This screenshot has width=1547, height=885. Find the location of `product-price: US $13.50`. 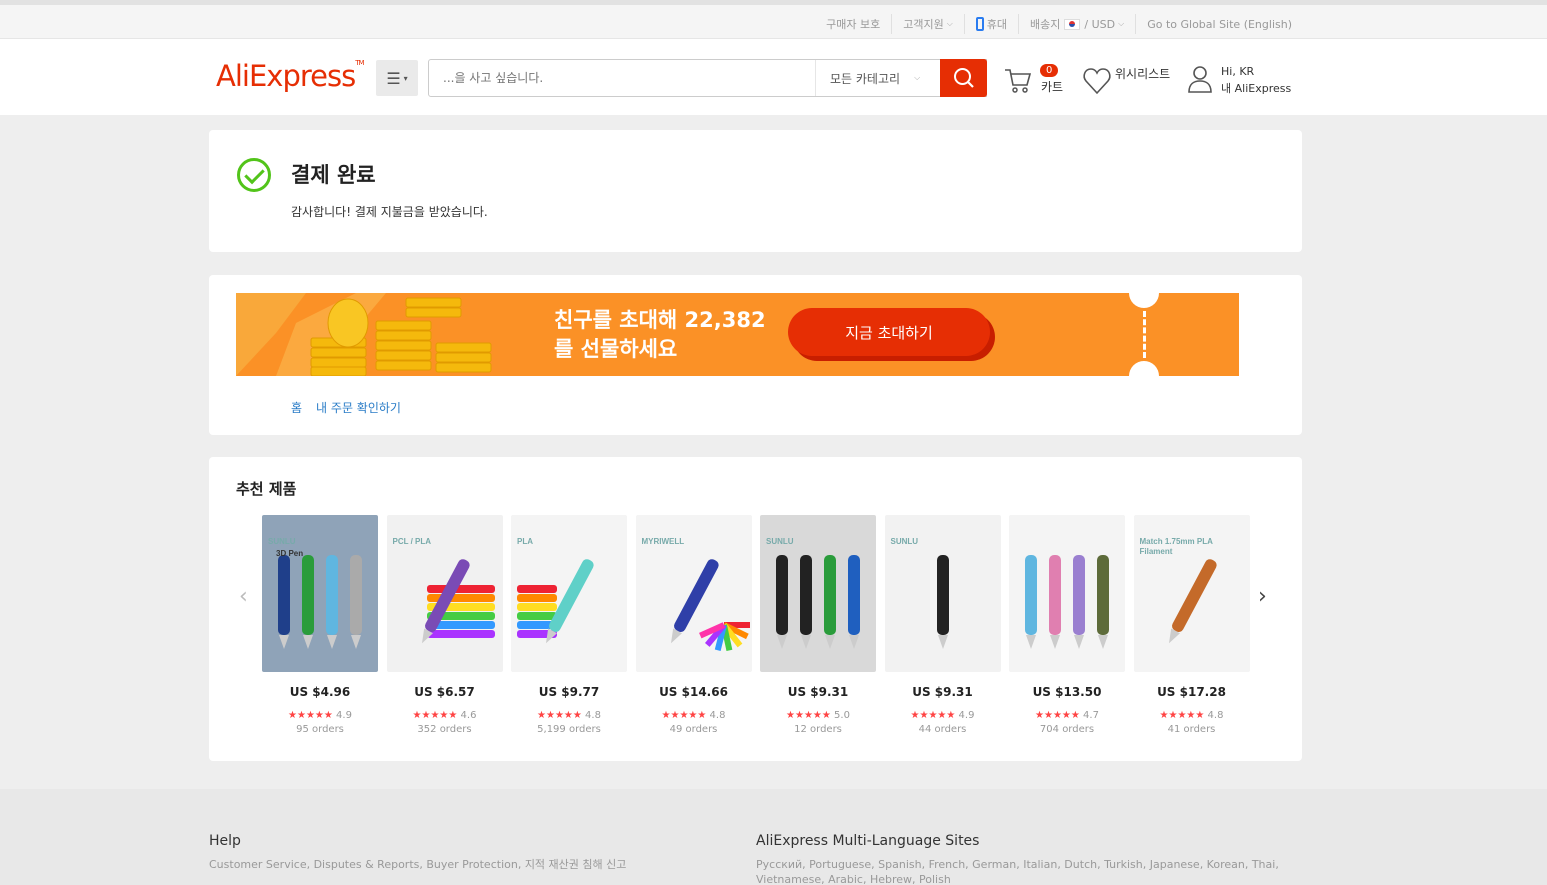

product-price: US $13.50 is located at coordinates (1067, 692).